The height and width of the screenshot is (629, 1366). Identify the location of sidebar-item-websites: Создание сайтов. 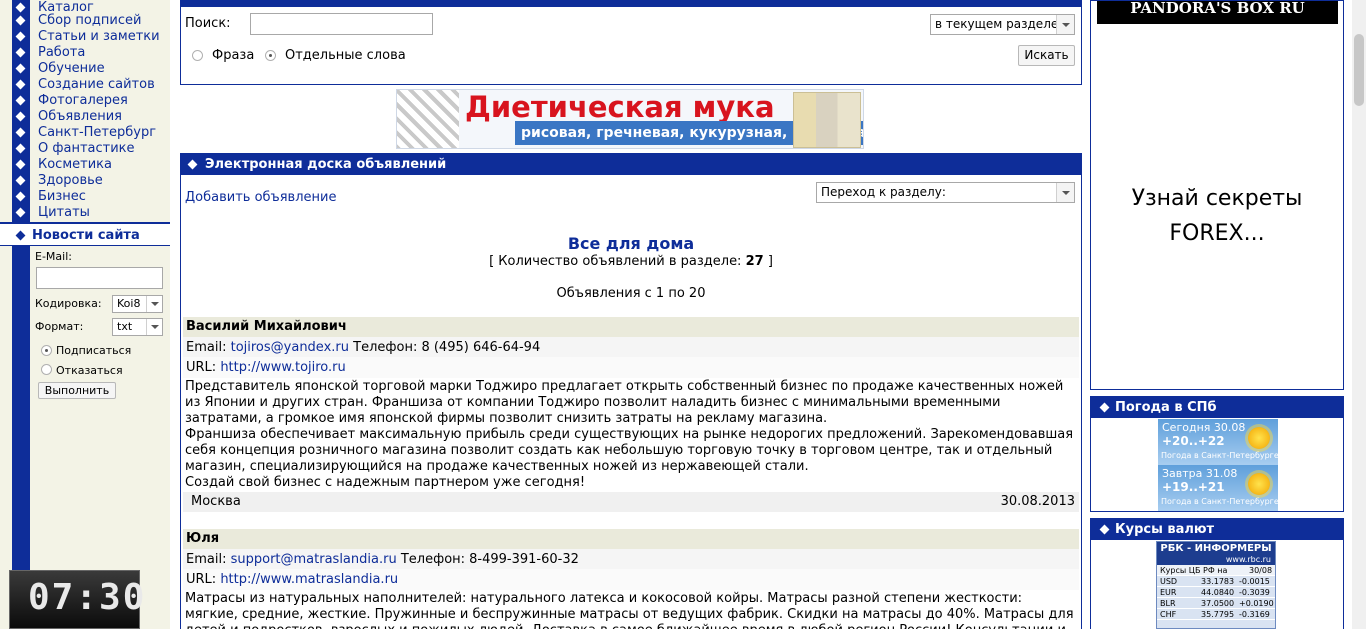
(77, 85).